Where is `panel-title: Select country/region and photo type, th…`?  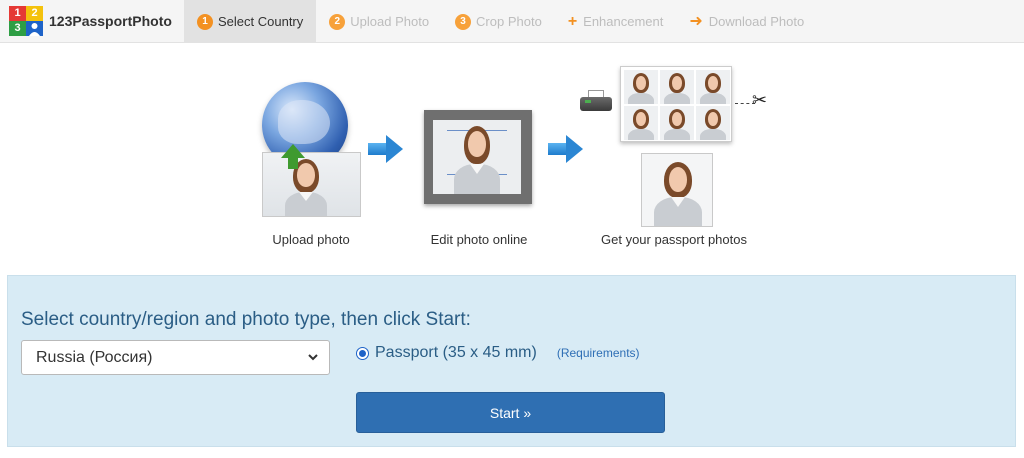 panel-title: Select country/region and photo type, th… is located at coordinates (246, 319).